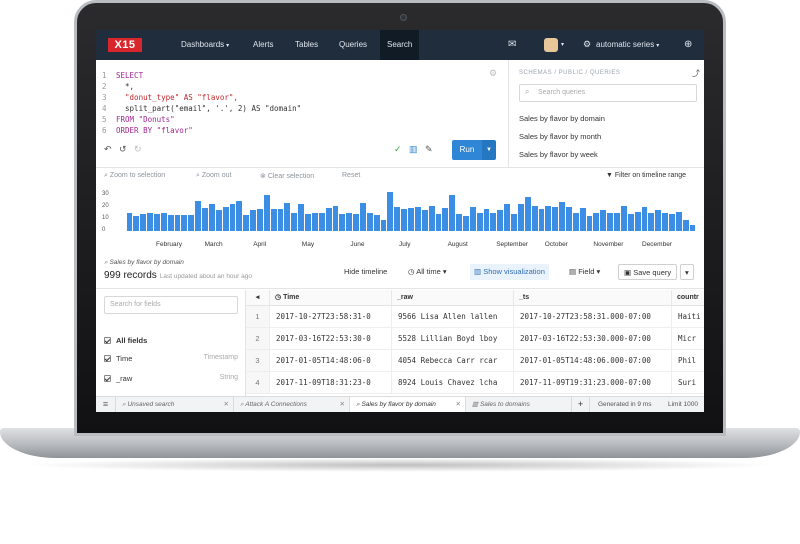  Describe the element at coordinates (453, 383) in the screenshot. I see `cell-raw: 8924 Louis Chavez lcha` at that location.